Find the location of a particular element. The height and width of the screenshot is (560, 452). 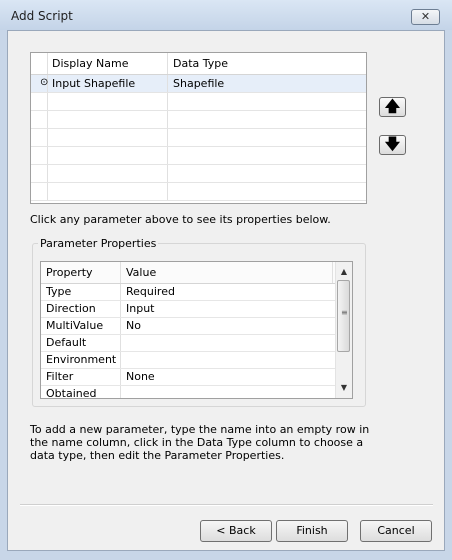

column-header-display-name: Display Name is located at coordinates (108, 63).